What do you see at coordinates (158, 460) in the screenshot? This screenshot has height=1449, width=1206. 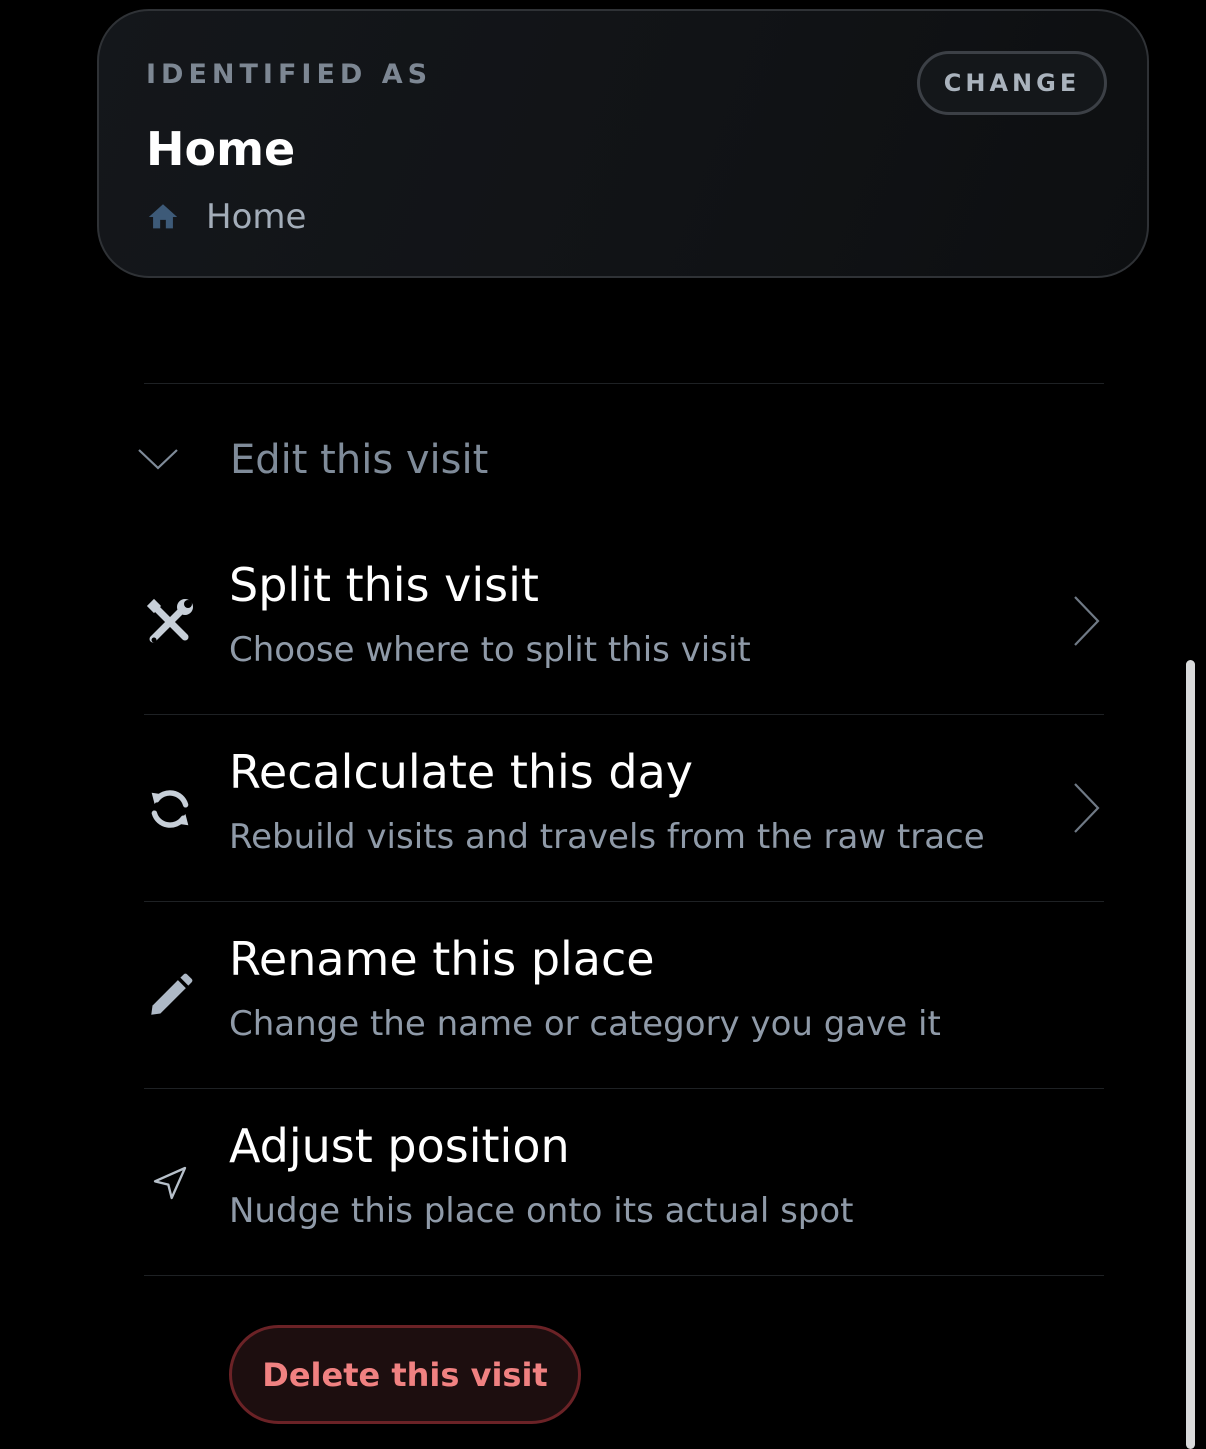 I see `chevron-down-icon` at bounding box center [158, 460].